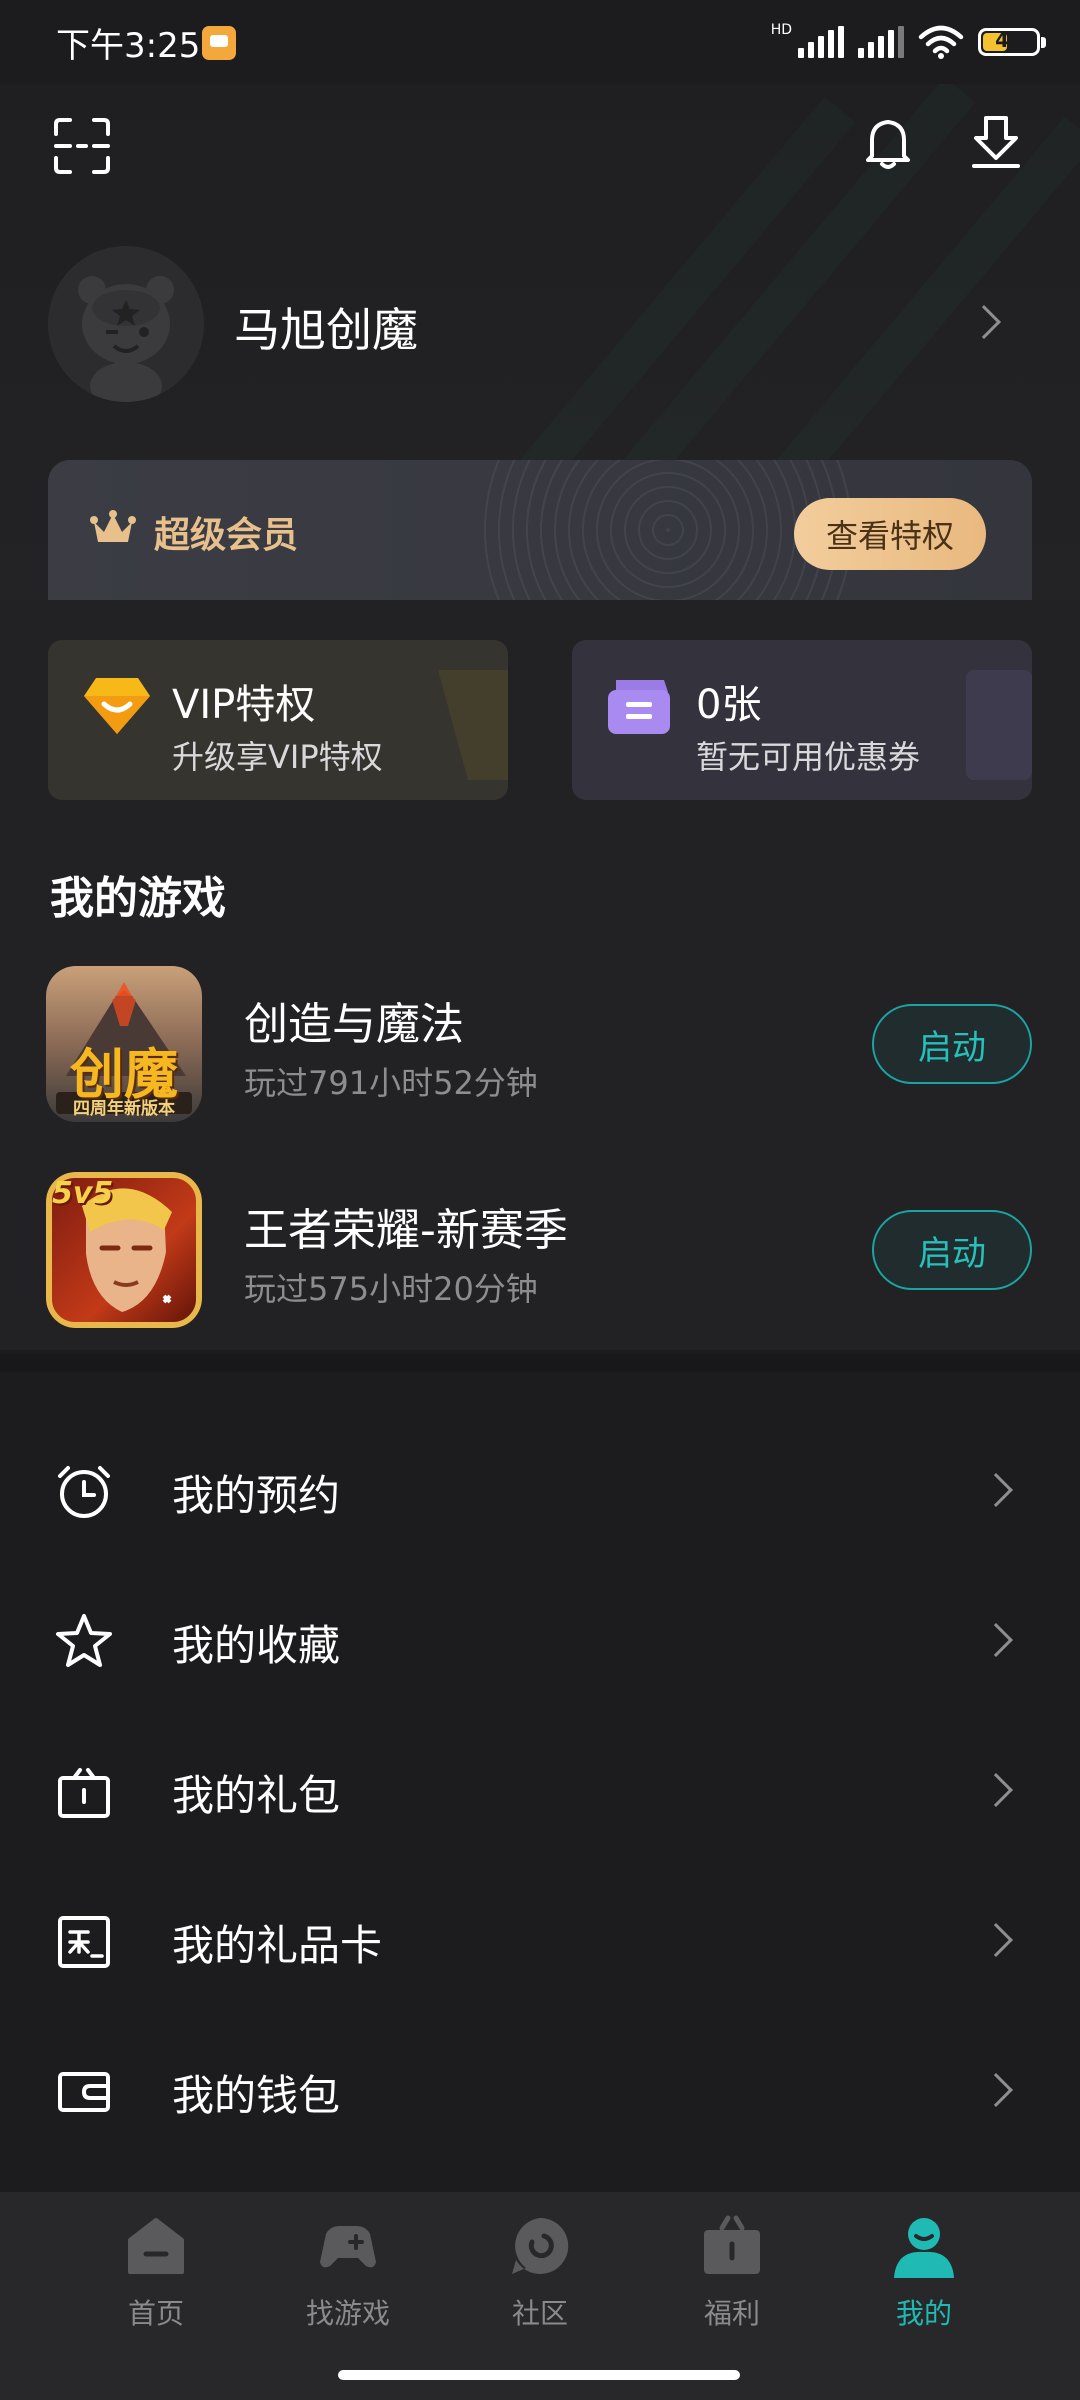 Image resolution: width=1080 pixels, height=2400 pixels. I want to click on menu-label: 我的收藏, so click(256, 1645).